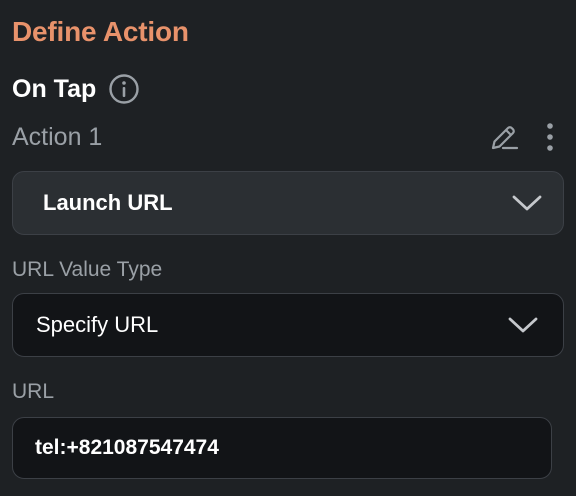 The image size is (576, 496). Describe the element at coordinates (100, 31) in the screenshot. I see `section-title: Define Action` at that location.